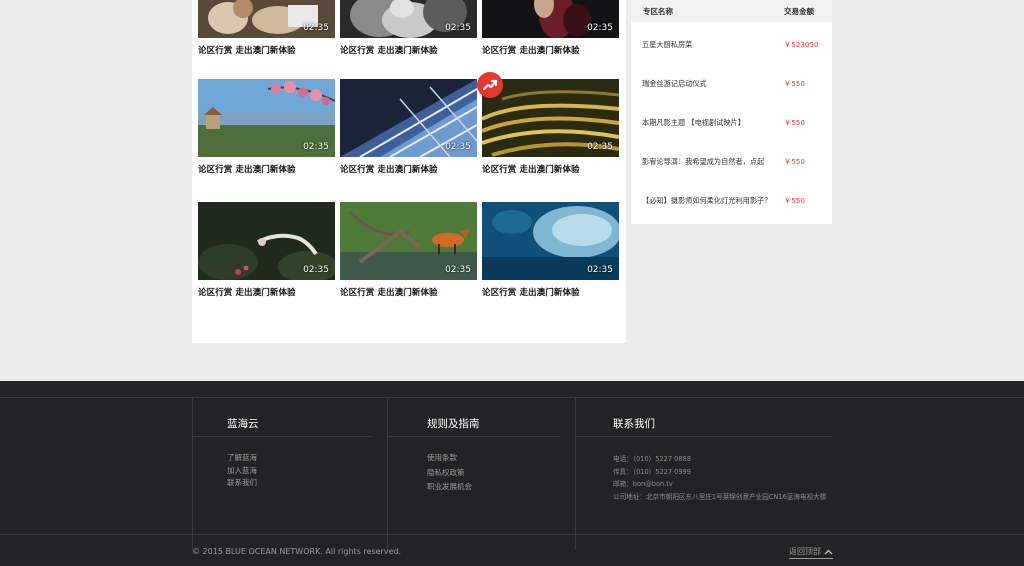  Describe the element at coordinates (658, 11) in the screenshot. I see `column-header-name: 专区名称` at that location.